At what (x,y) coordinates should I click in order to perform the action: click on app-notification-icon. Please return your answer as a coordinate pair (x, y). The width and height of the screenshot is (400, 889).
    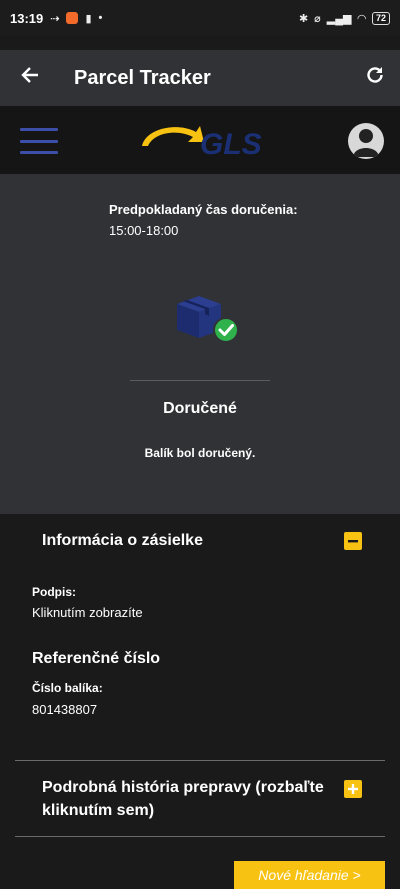
    Looking at the image, I should click on (72, 18).